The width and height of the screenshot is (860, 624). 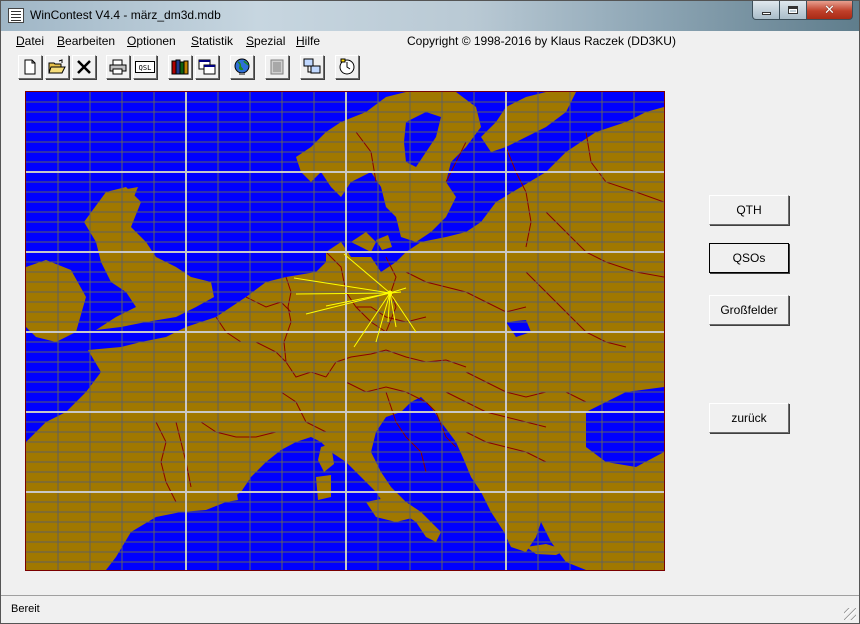 I want to click on qsos-button: QSOs, so click(x=749, y=258).